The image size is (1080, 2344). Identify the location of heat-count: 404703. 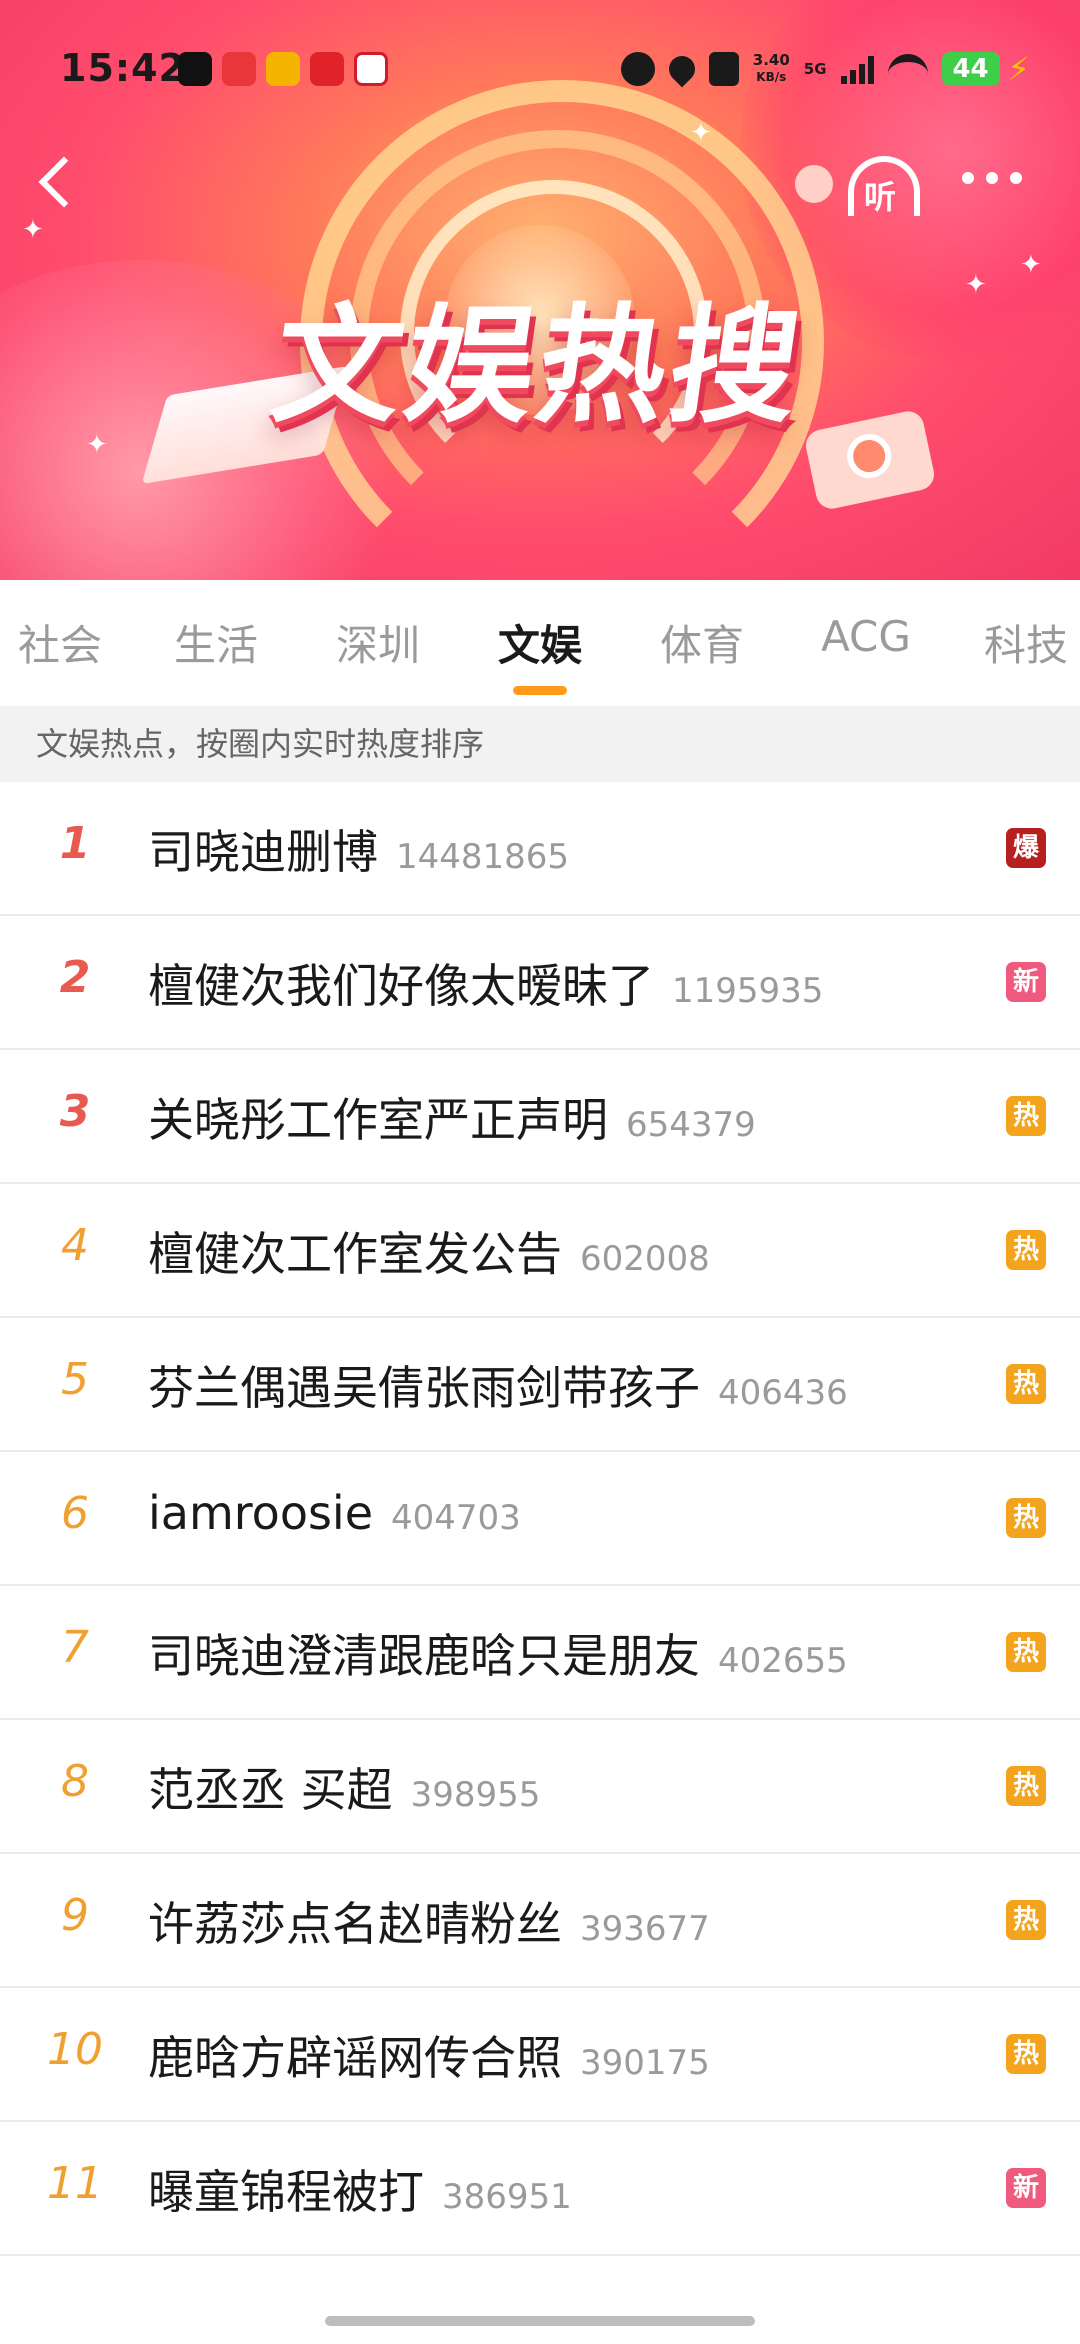
(456, 1518).